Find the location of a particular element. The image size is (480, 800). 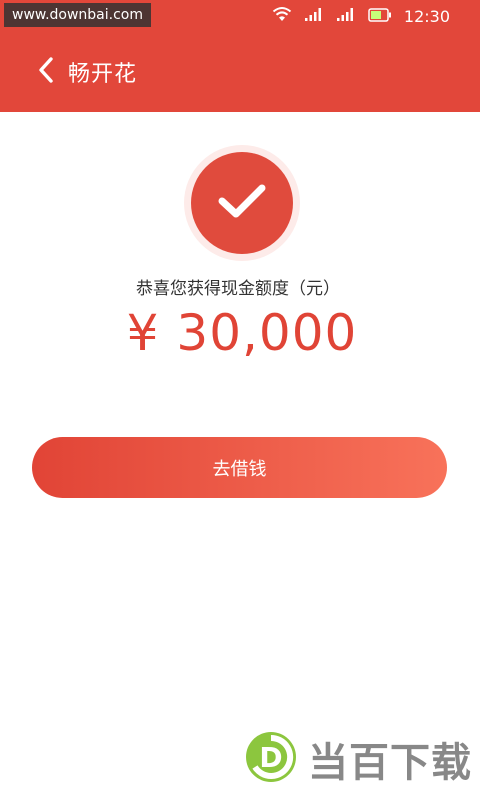

brand-logo-icon: D is located at coordinates (271, 759).